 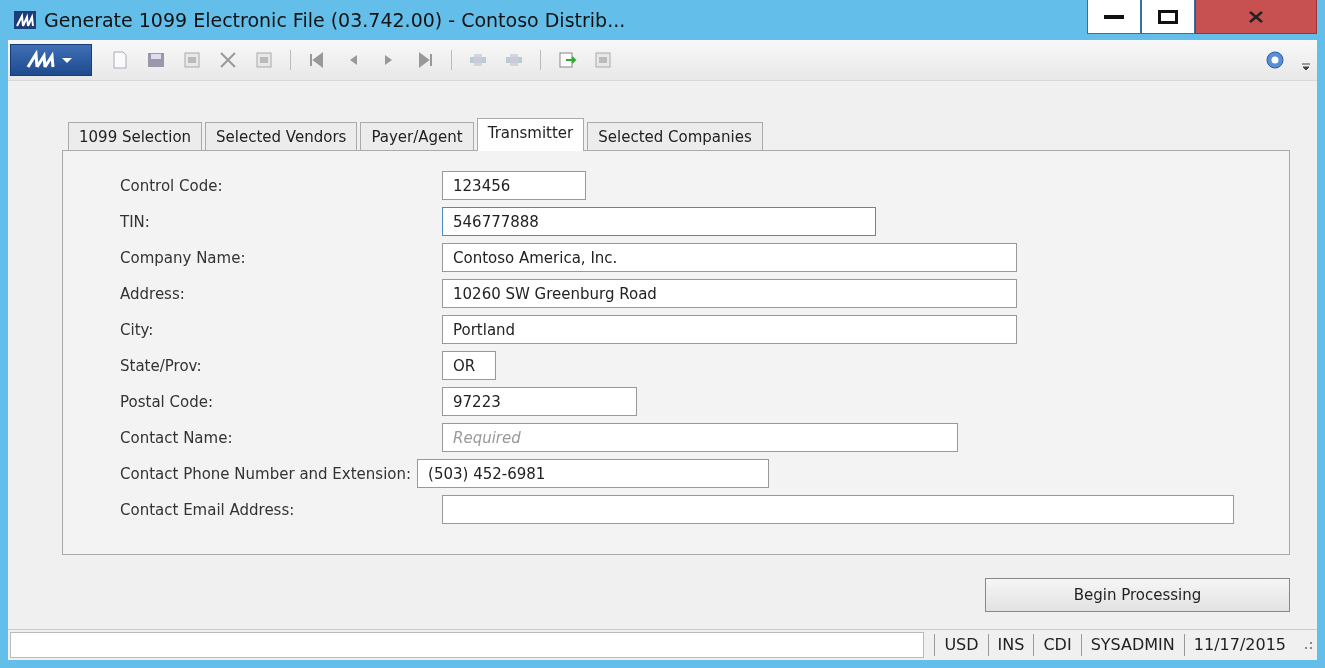 I want to click on tab: Selected Companies, so click(x=675, y=136).